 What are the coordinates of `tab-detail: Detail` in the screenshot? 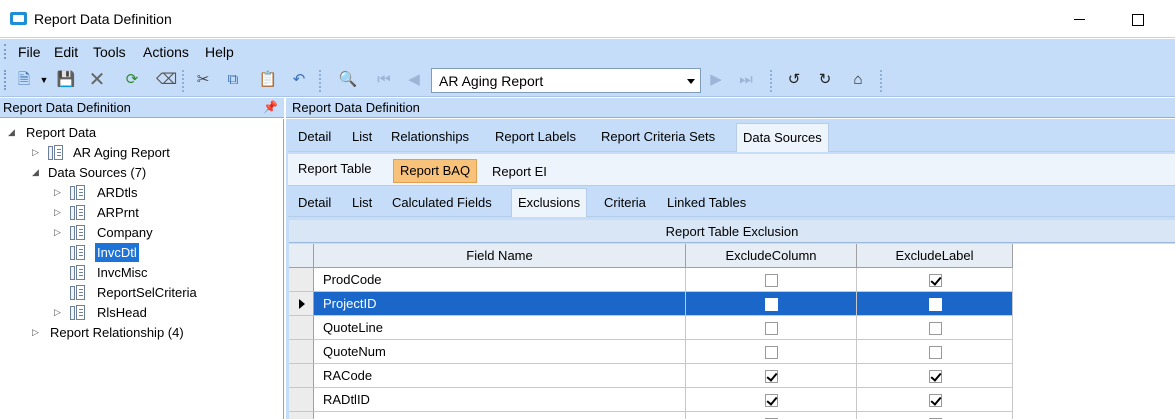 It's located at (314, 137).